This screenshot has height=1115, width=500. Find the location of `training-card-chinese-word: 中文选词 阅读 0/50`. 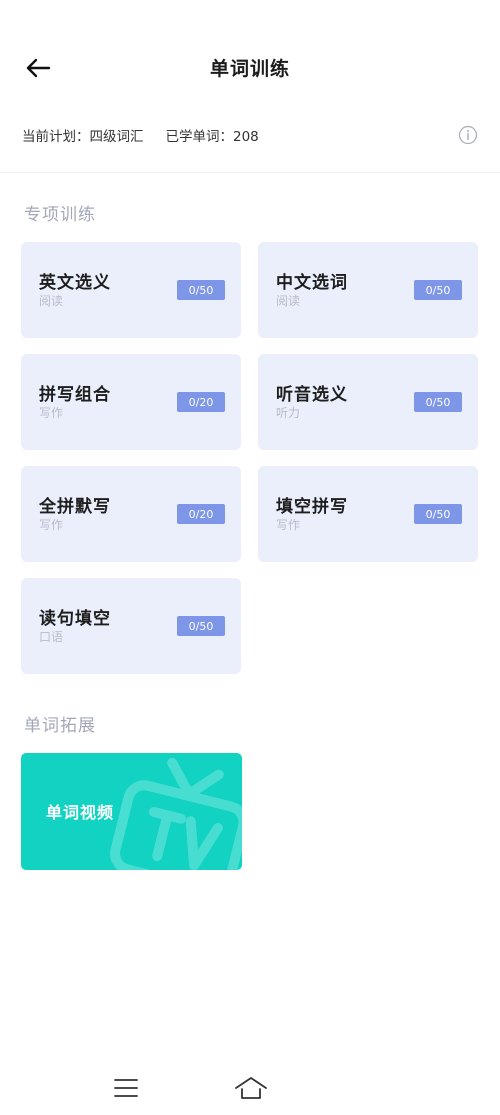

training-card-chinese-word: 中文选词 阅读 0/50 is located at coordinates (368, 290).